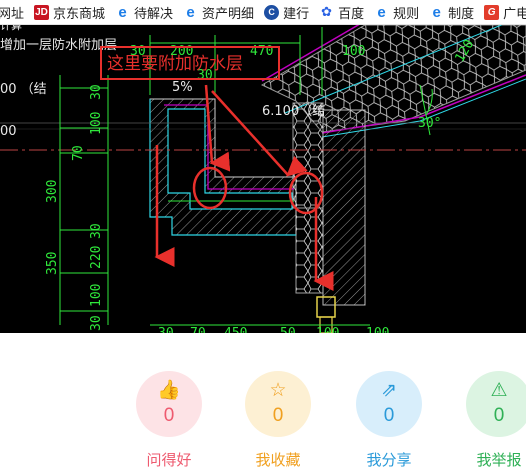  I want to click on dim-text: 350, so click(52, 263).